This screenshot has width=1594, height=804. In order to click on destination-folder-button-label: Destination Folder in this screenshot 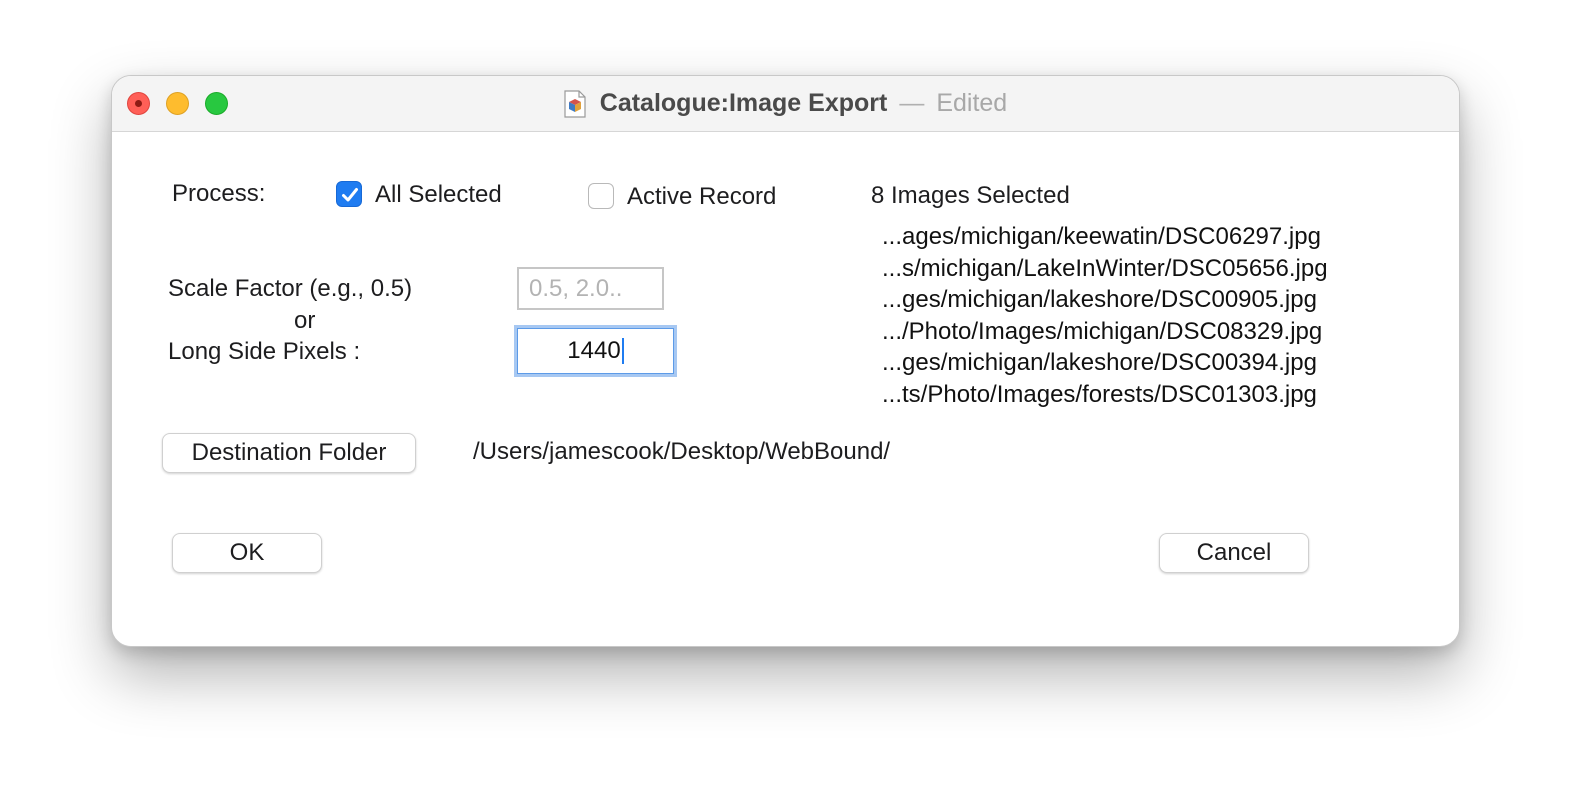, I will do `click(289, 452)`.